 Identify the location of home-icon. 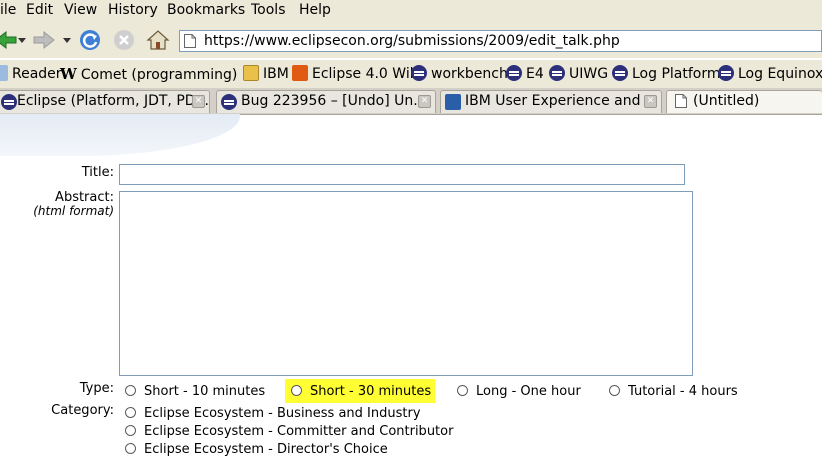
(158, 40).